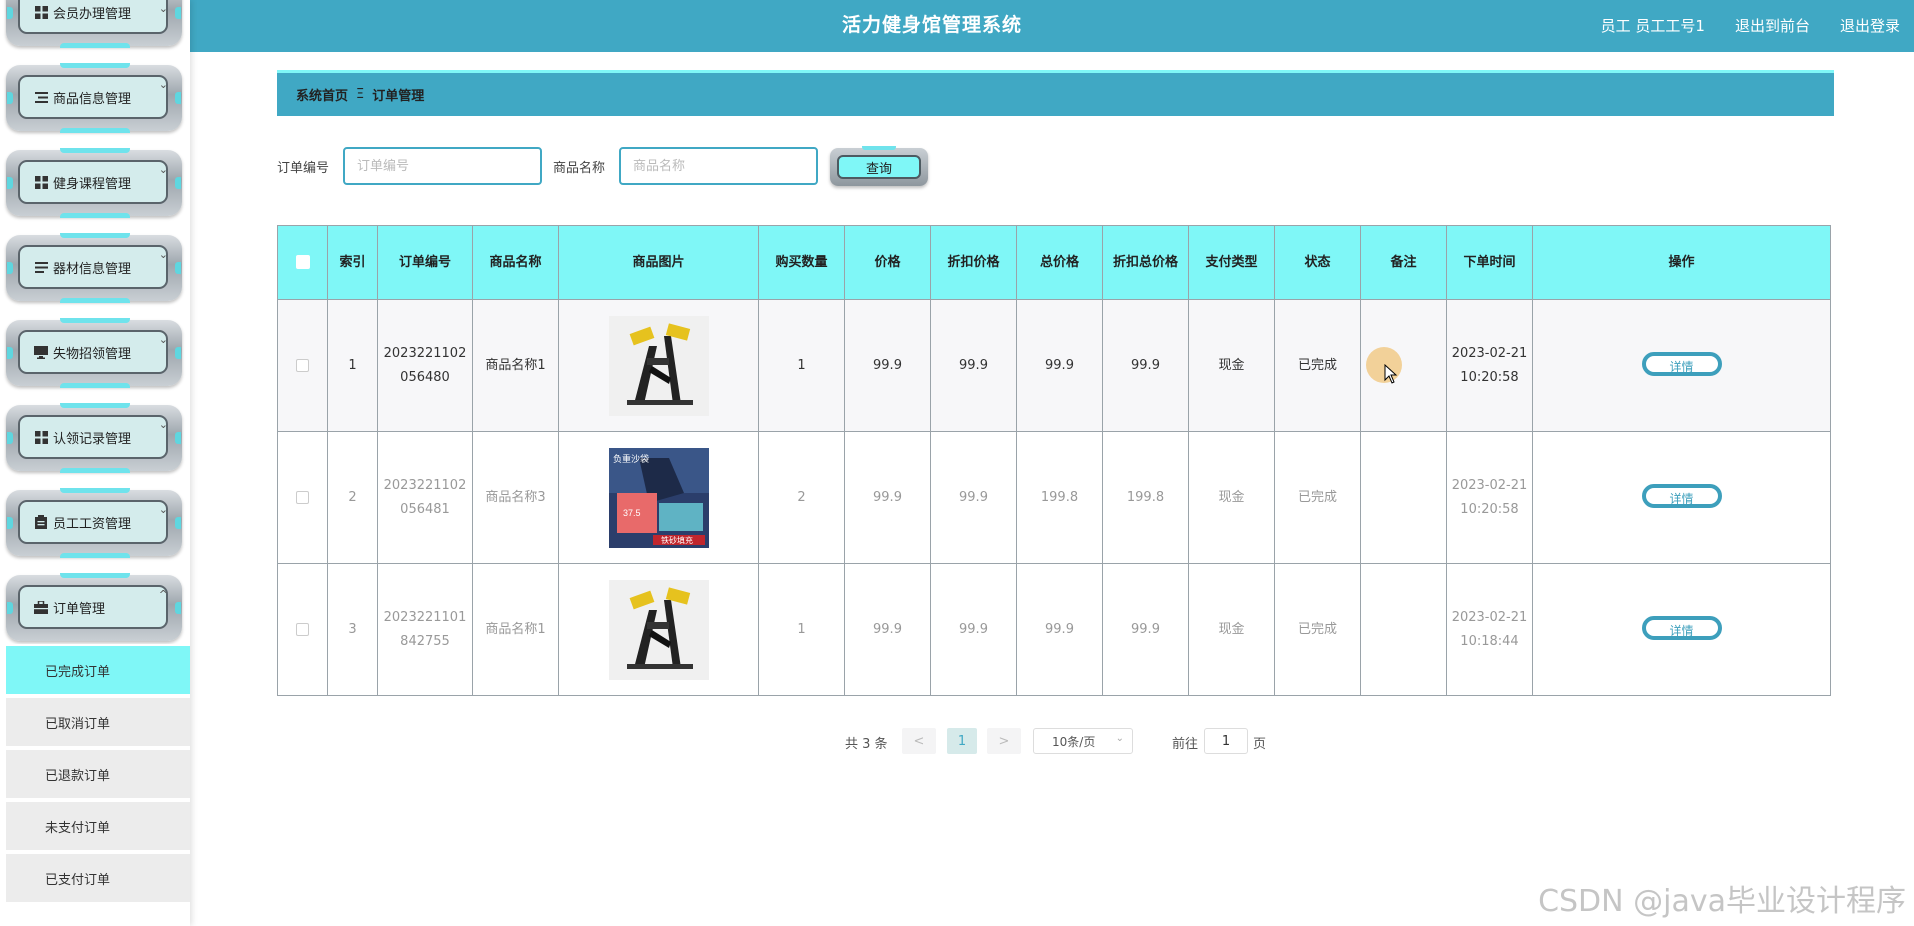 The width and height of the screenshot is (1914, 926). What do you see at coordinates (41, 97) in the screenshot?
I see `list-icon` at bounding box center [41, 97].